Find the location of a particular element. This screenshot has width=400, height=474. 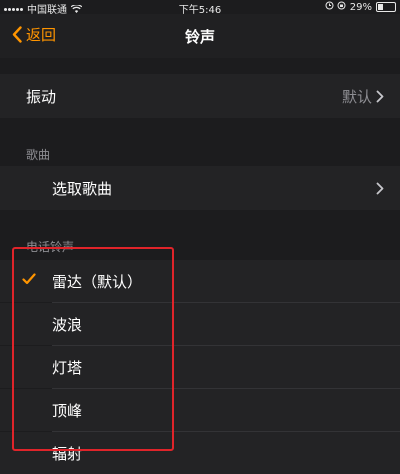

ringtone-label: 波浪 is located at coordinates (67, 325).